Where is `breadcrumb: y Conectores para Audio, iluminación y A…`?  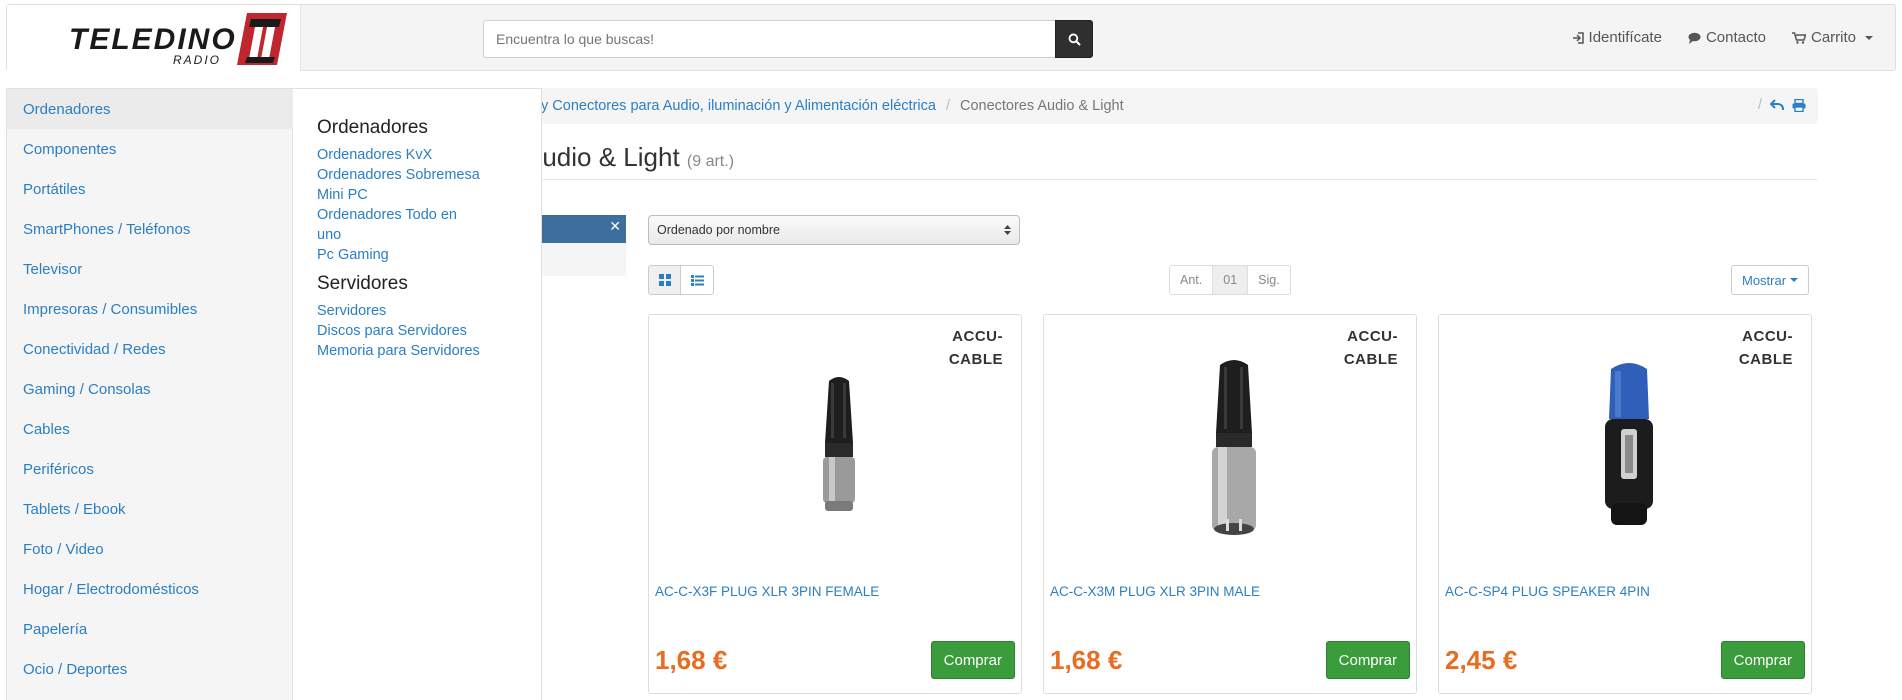
breadcrumb: y Conectores para Audio, iluminación y A… is located at coordinates (1171, 106).